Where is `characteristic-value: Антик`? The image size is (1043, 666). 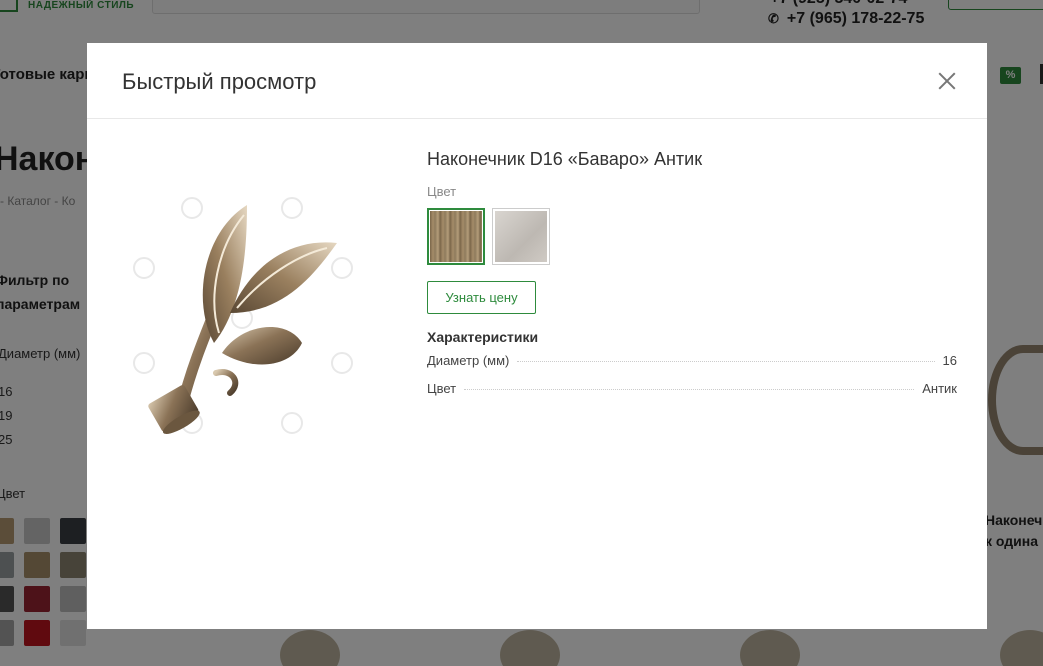
characteristic-value: Антик is located at coordinates (939, 388).